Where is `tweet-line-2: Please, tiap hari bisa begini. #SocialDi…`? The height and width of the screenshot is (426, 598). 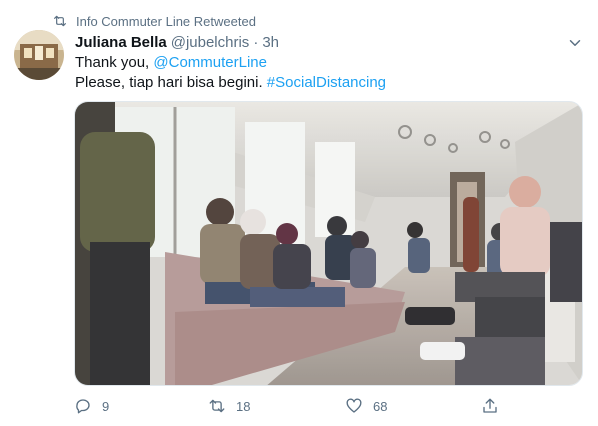 tweet-line-2: Please, tiap hari bisa begini. #SocialDi… is located at coordinates (325, 83).